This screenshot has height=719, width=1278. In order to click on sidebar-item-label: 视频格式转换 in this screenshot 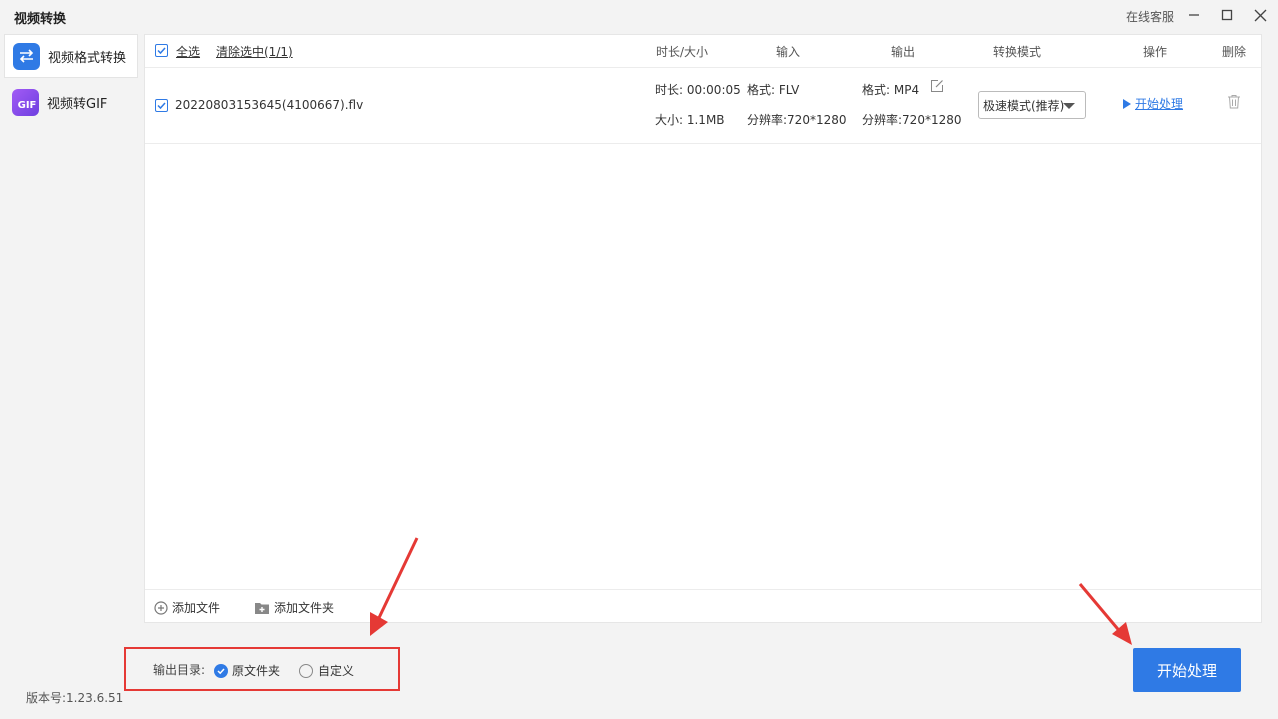, I will do `click(87, 58)`.